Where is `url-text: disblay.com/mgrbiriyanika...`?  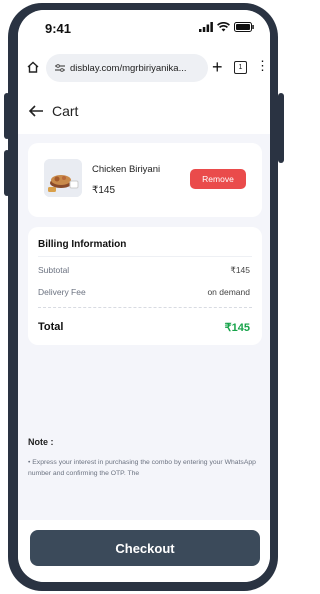
url-text: disblay.com/mgrbiriyanika... is located at coordinates (128, 68).